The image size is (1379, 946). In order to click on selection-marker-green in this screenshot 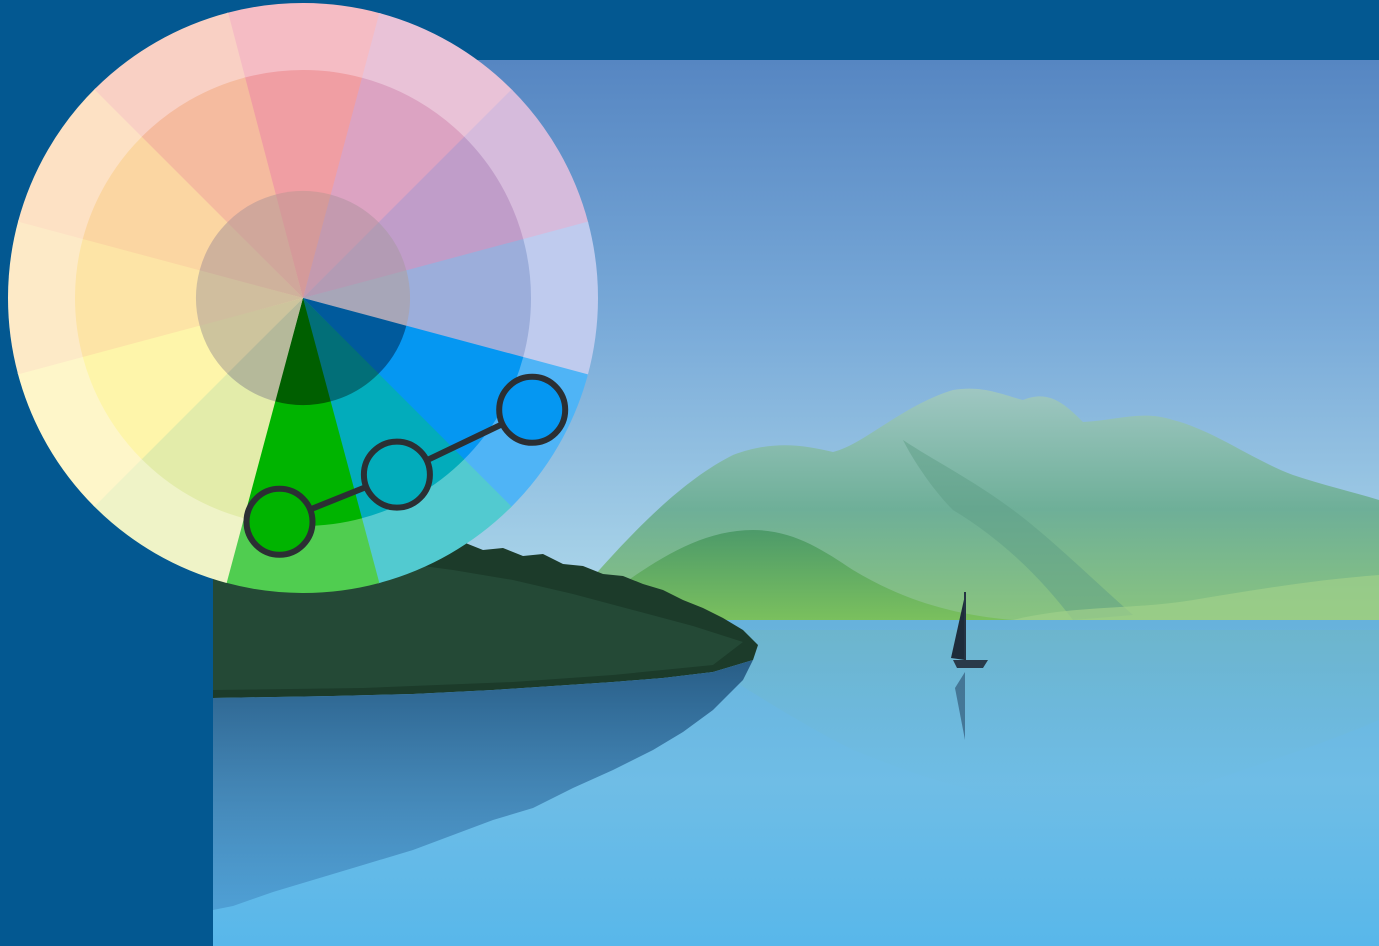, I will do `click(279, 521)`.